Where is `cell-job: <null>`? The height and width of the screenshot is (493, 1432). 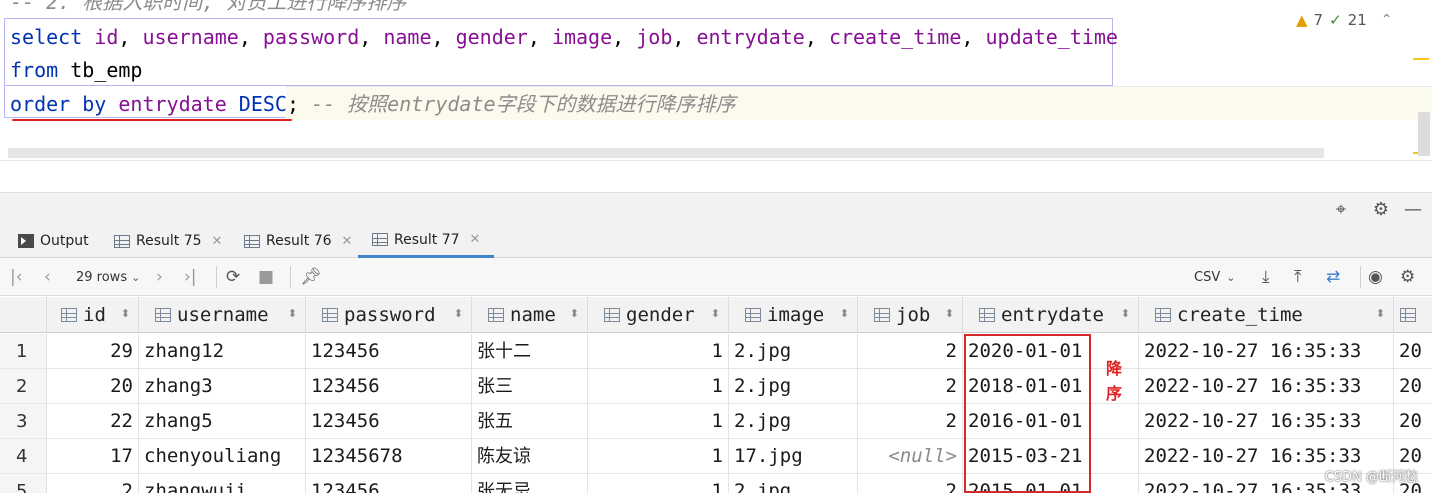 cell-job: <null> is located at coordinates (910, 456).